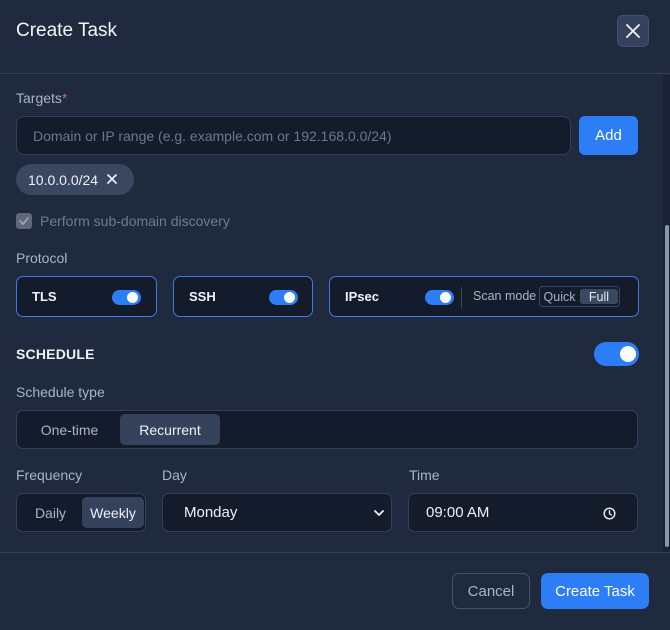  What do you see at coordinates (69, 429) in the screenshot?
I see `schedule-type-one-time: One-time` at bounding box center [69, 429].